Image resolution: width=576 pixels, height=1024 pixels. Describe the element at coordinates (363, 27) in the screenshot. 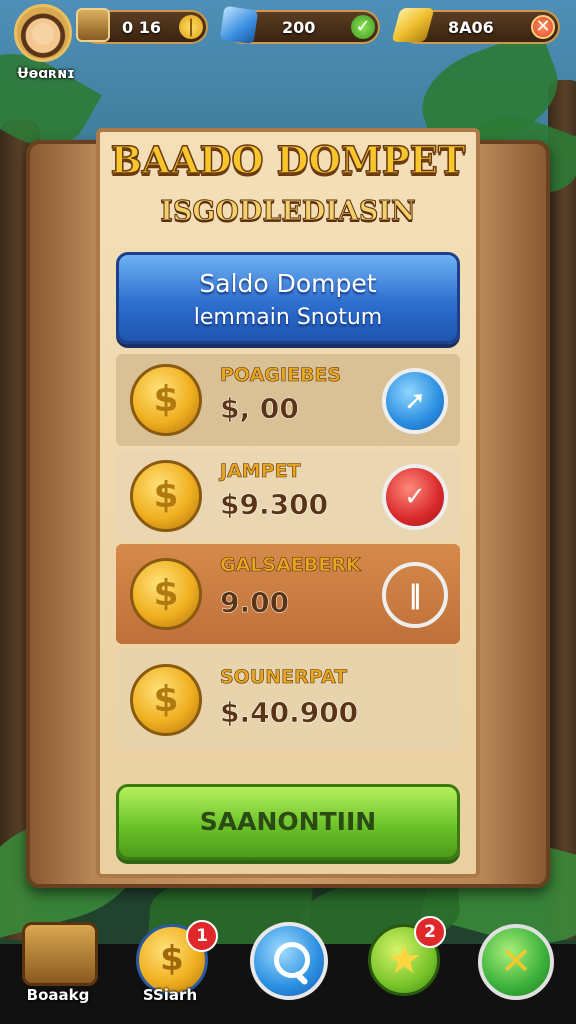

I see `gem-add-button: ✓` at that location.